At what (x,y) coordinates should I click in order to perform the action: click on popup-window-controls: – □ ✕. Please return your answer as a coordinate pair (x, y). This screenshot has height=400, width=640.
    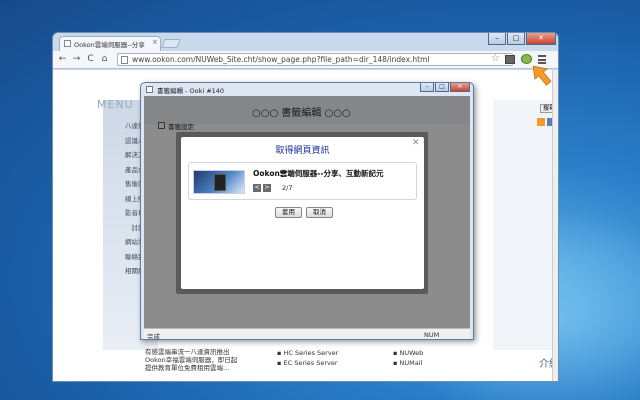
    Looking at the image, I should click on (445, 87).